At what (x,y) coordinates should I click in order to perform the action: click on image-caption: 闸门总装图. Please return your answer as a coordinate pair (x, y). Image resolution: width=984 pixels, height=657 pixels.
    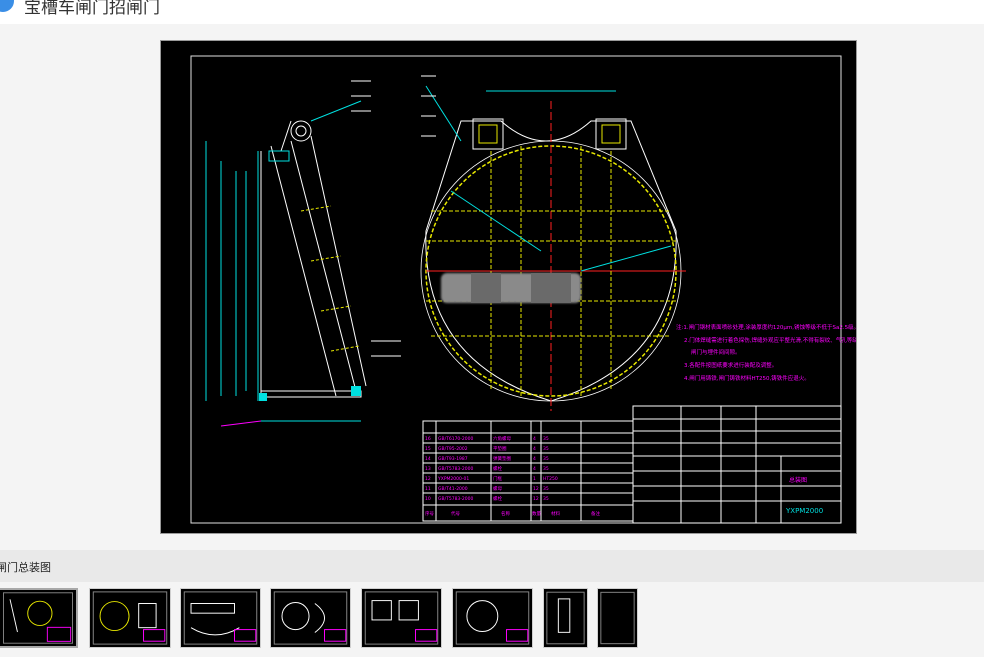
    Looking at the image, I should click on (25, 567).